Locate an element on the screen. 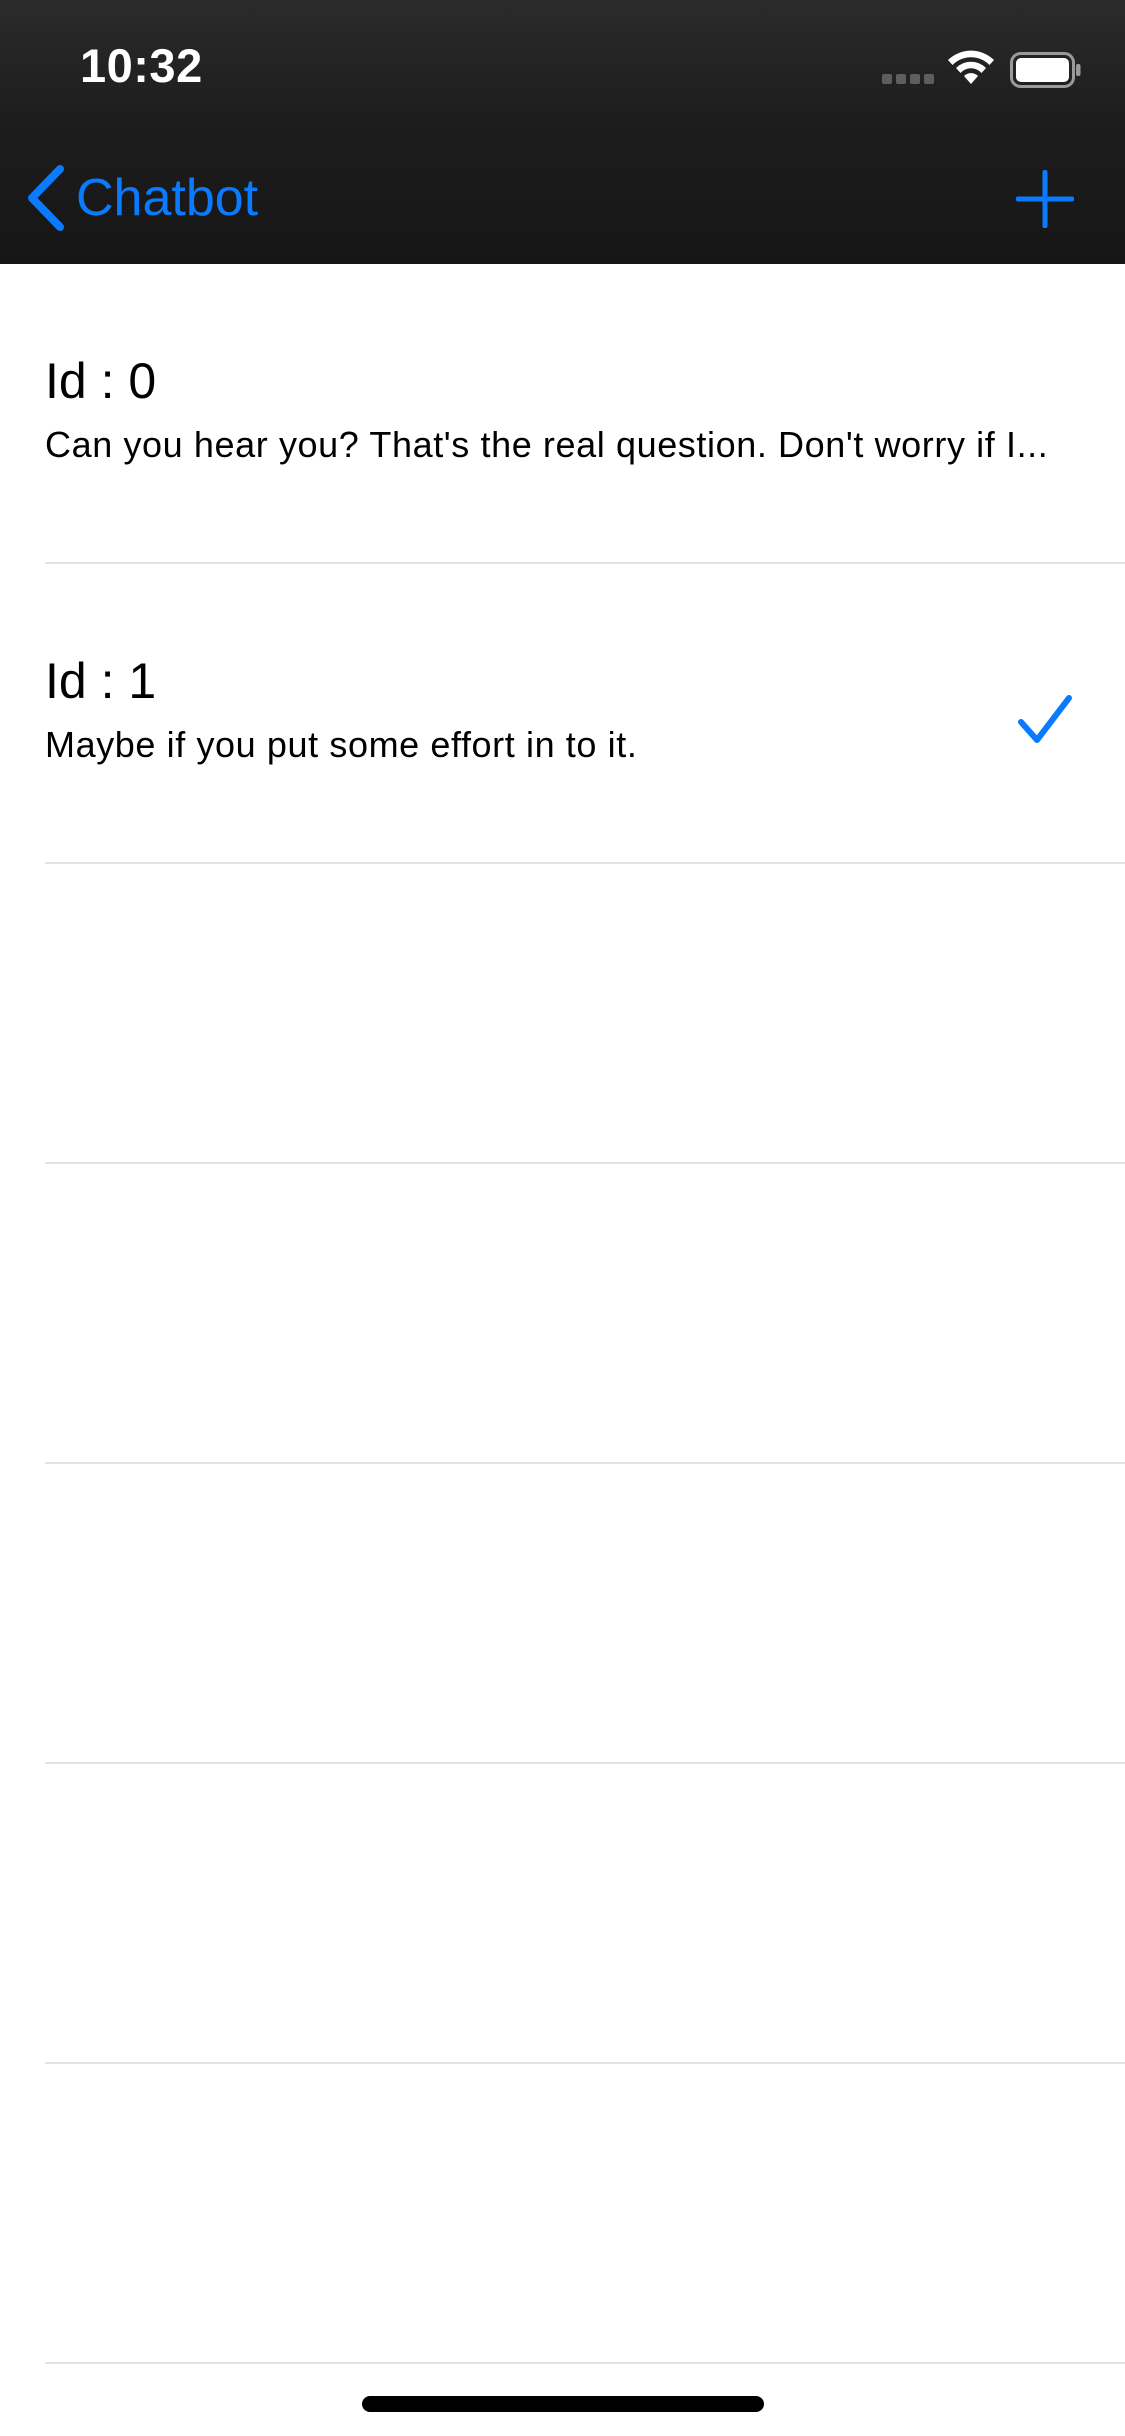  home-indicator is located at coordinates (563, 2404).